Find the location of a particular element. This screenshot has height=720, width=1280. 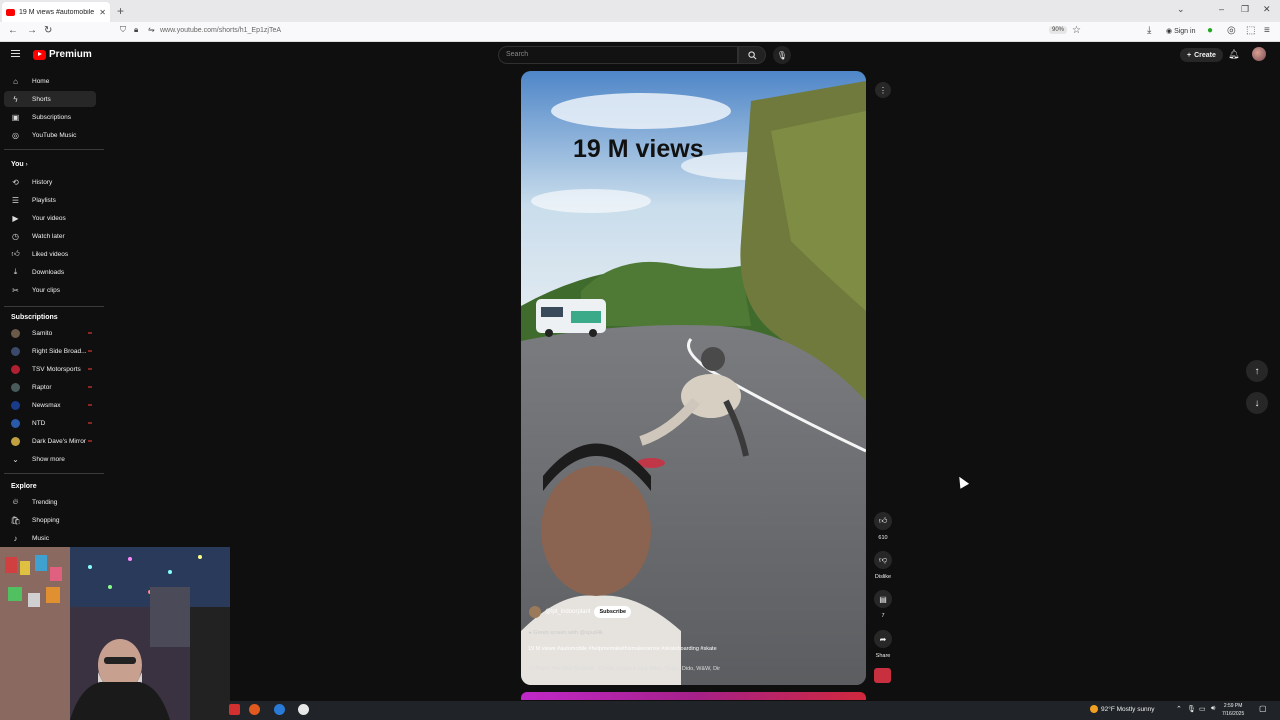

zoom-level: 90% is located at coordinates (1058, 30).